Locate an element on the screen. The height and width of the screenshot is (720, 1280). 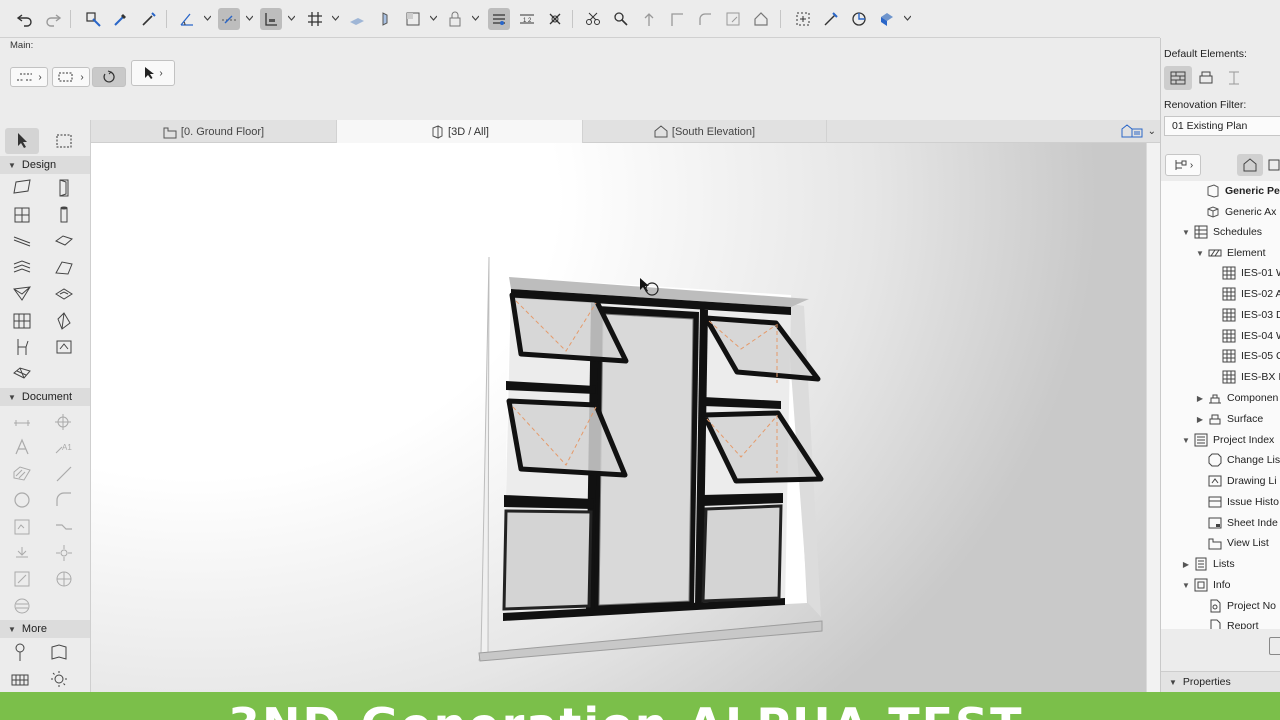
text-tool-icon is located at coordinates (22, 447).